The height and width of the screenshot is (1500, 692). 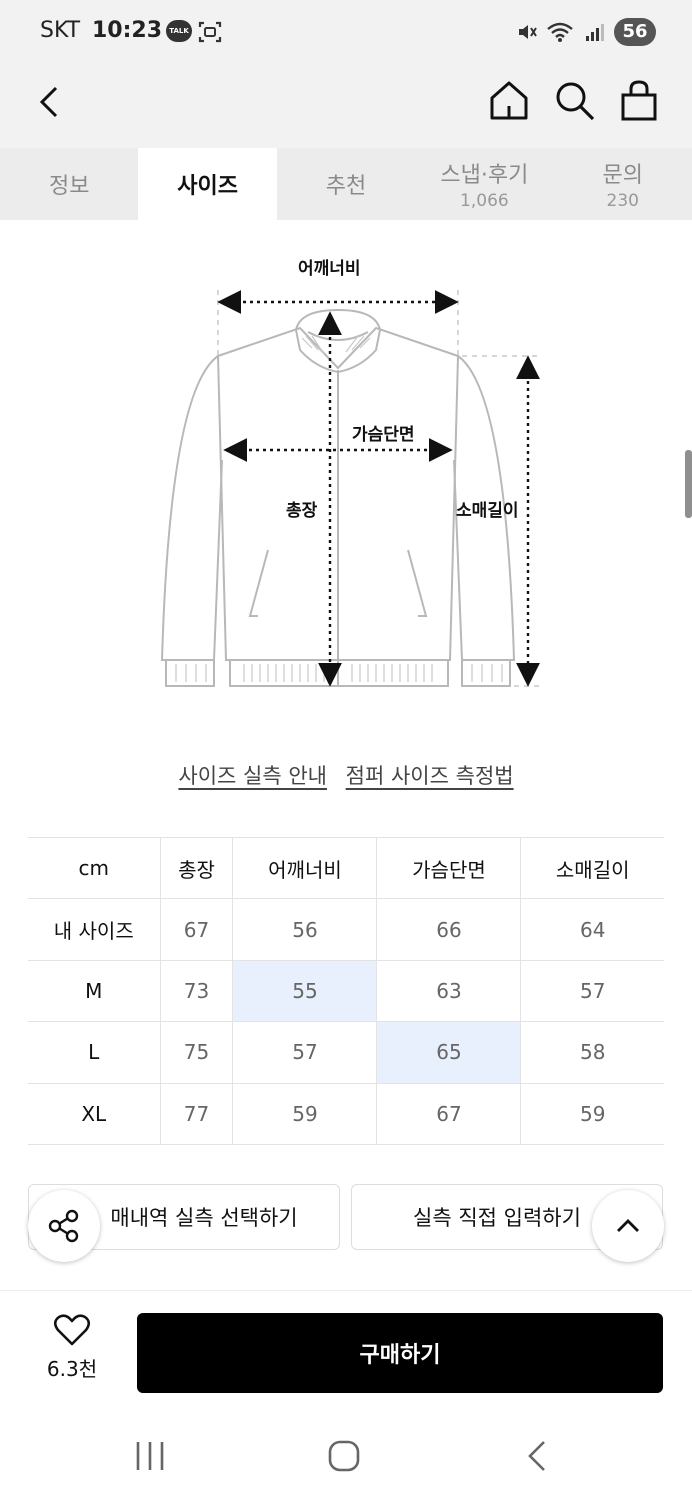 I want to click on table-cell: 64, so click(x=592, y=929).